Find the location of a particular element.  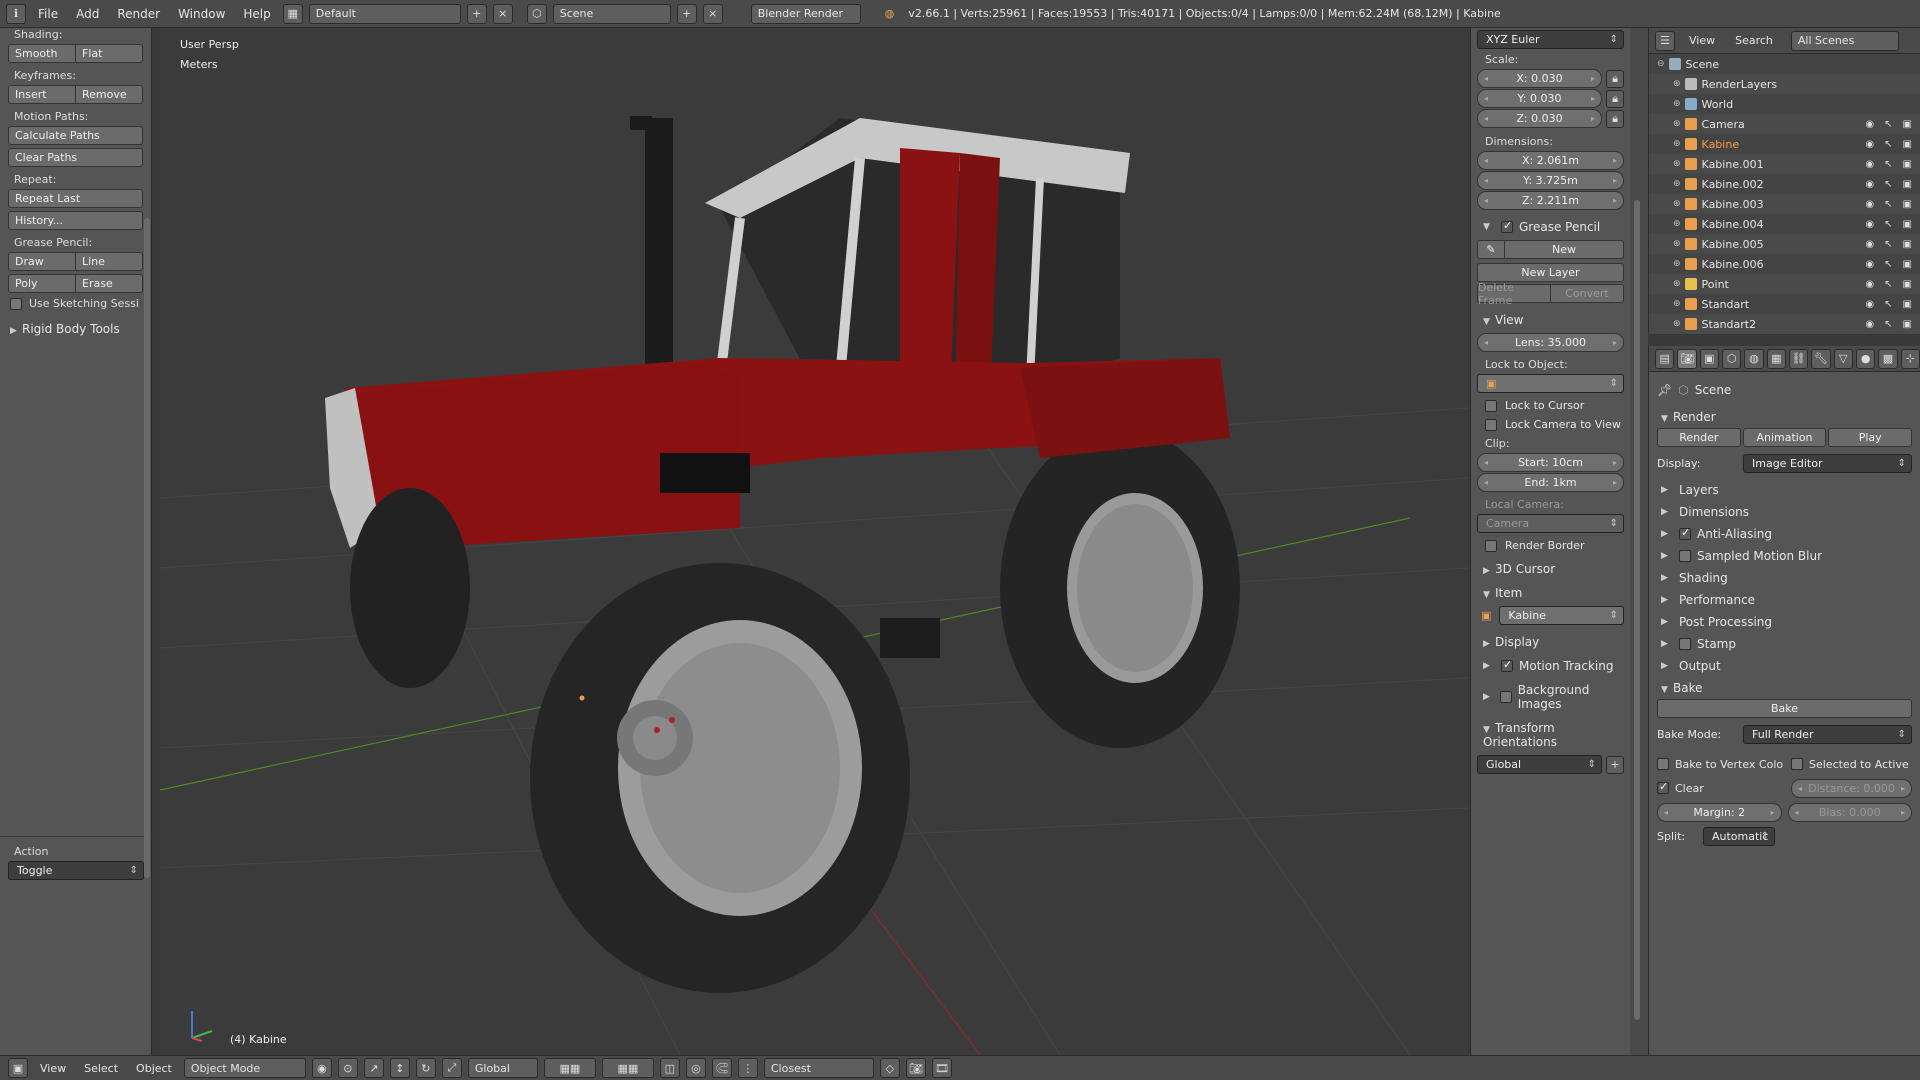

item-name-field: Kabine is located at coordinates (1561, 615).